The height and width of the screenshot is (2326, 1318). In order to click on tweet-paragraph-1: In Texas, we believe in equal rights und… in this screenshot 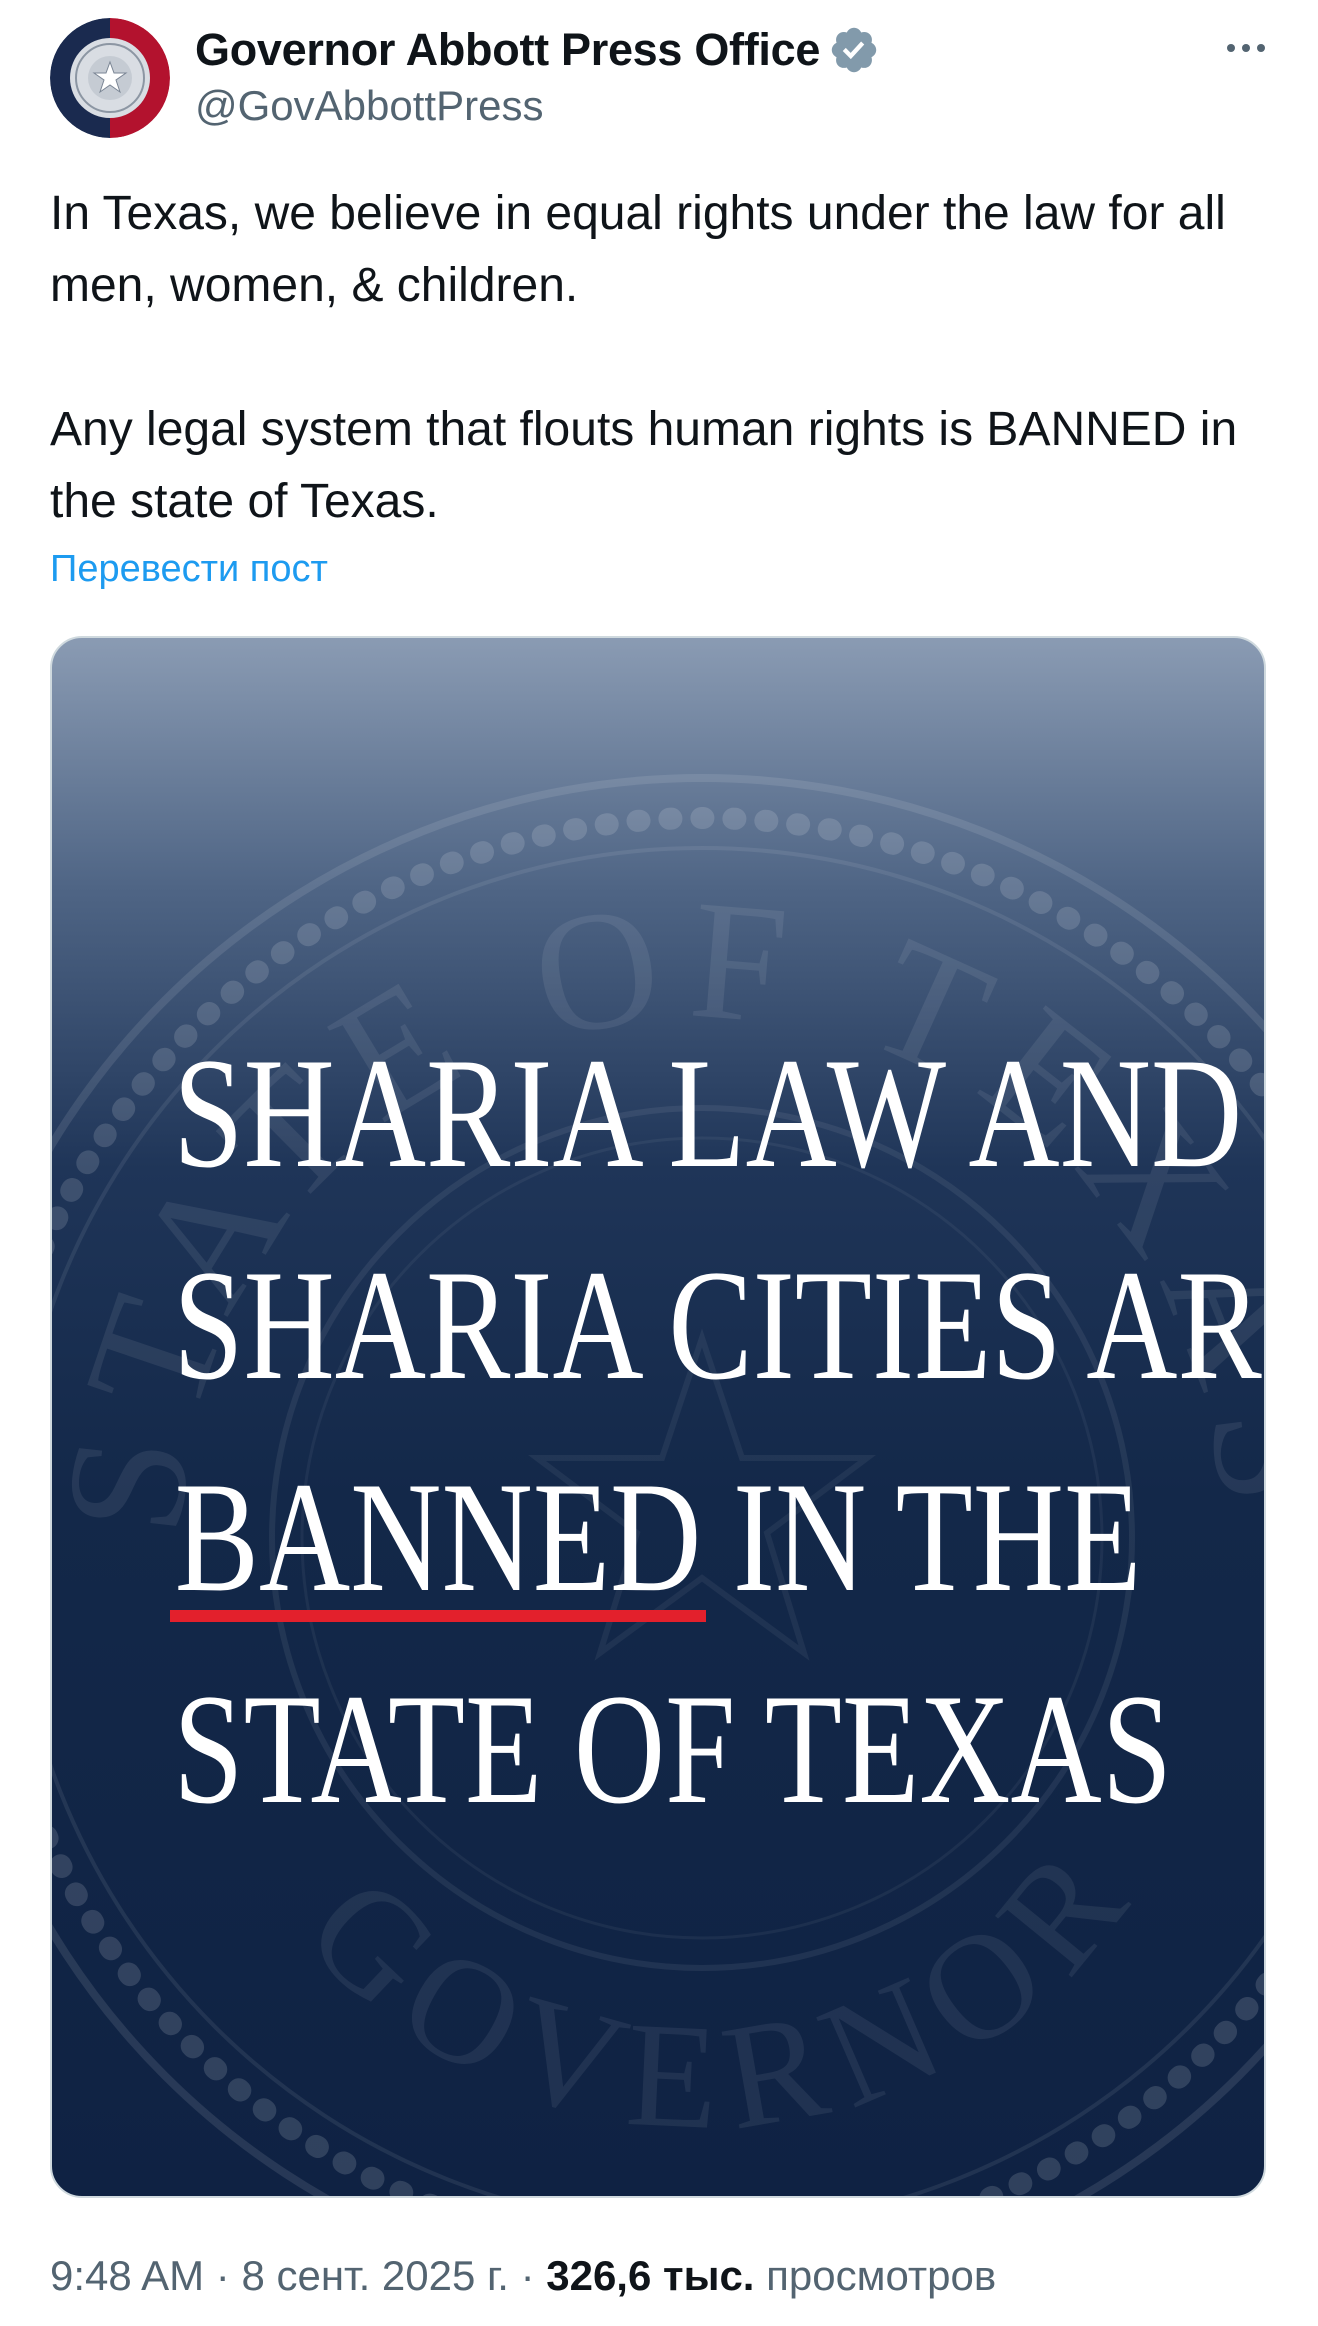, I will do `click(638, 249)`.